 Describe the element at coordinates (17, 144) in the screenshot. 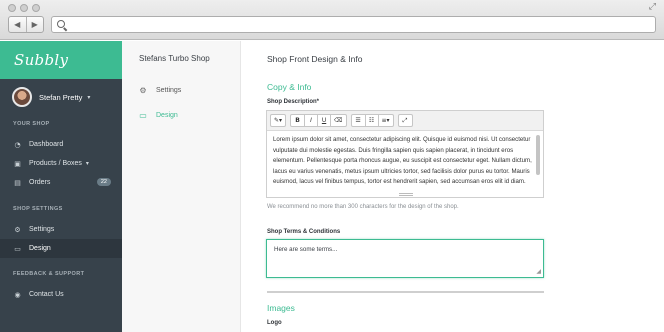

I see `dashboard-icon: ◔` at that location.